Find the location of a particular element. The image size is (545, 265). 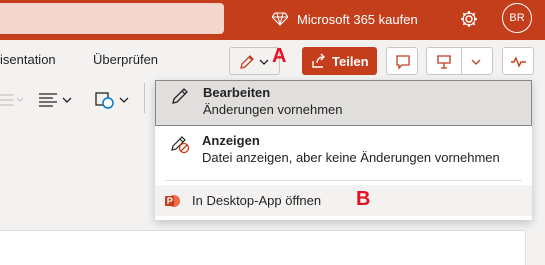

slide-canvas is located at coordinates (263, 247).